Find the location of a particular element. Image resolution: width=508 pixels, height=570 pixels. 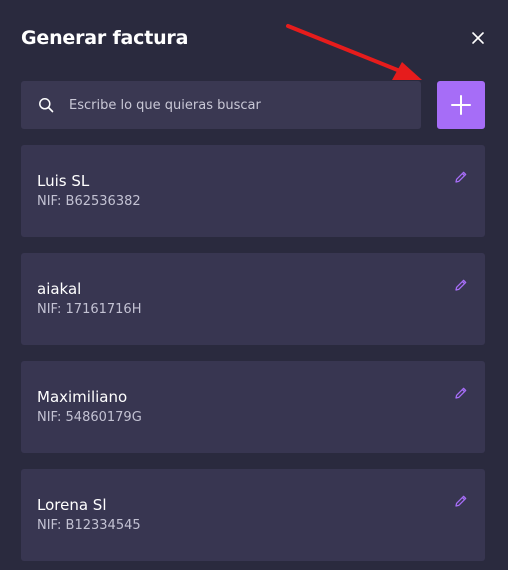

close-button is located at coordinates (478, 38).